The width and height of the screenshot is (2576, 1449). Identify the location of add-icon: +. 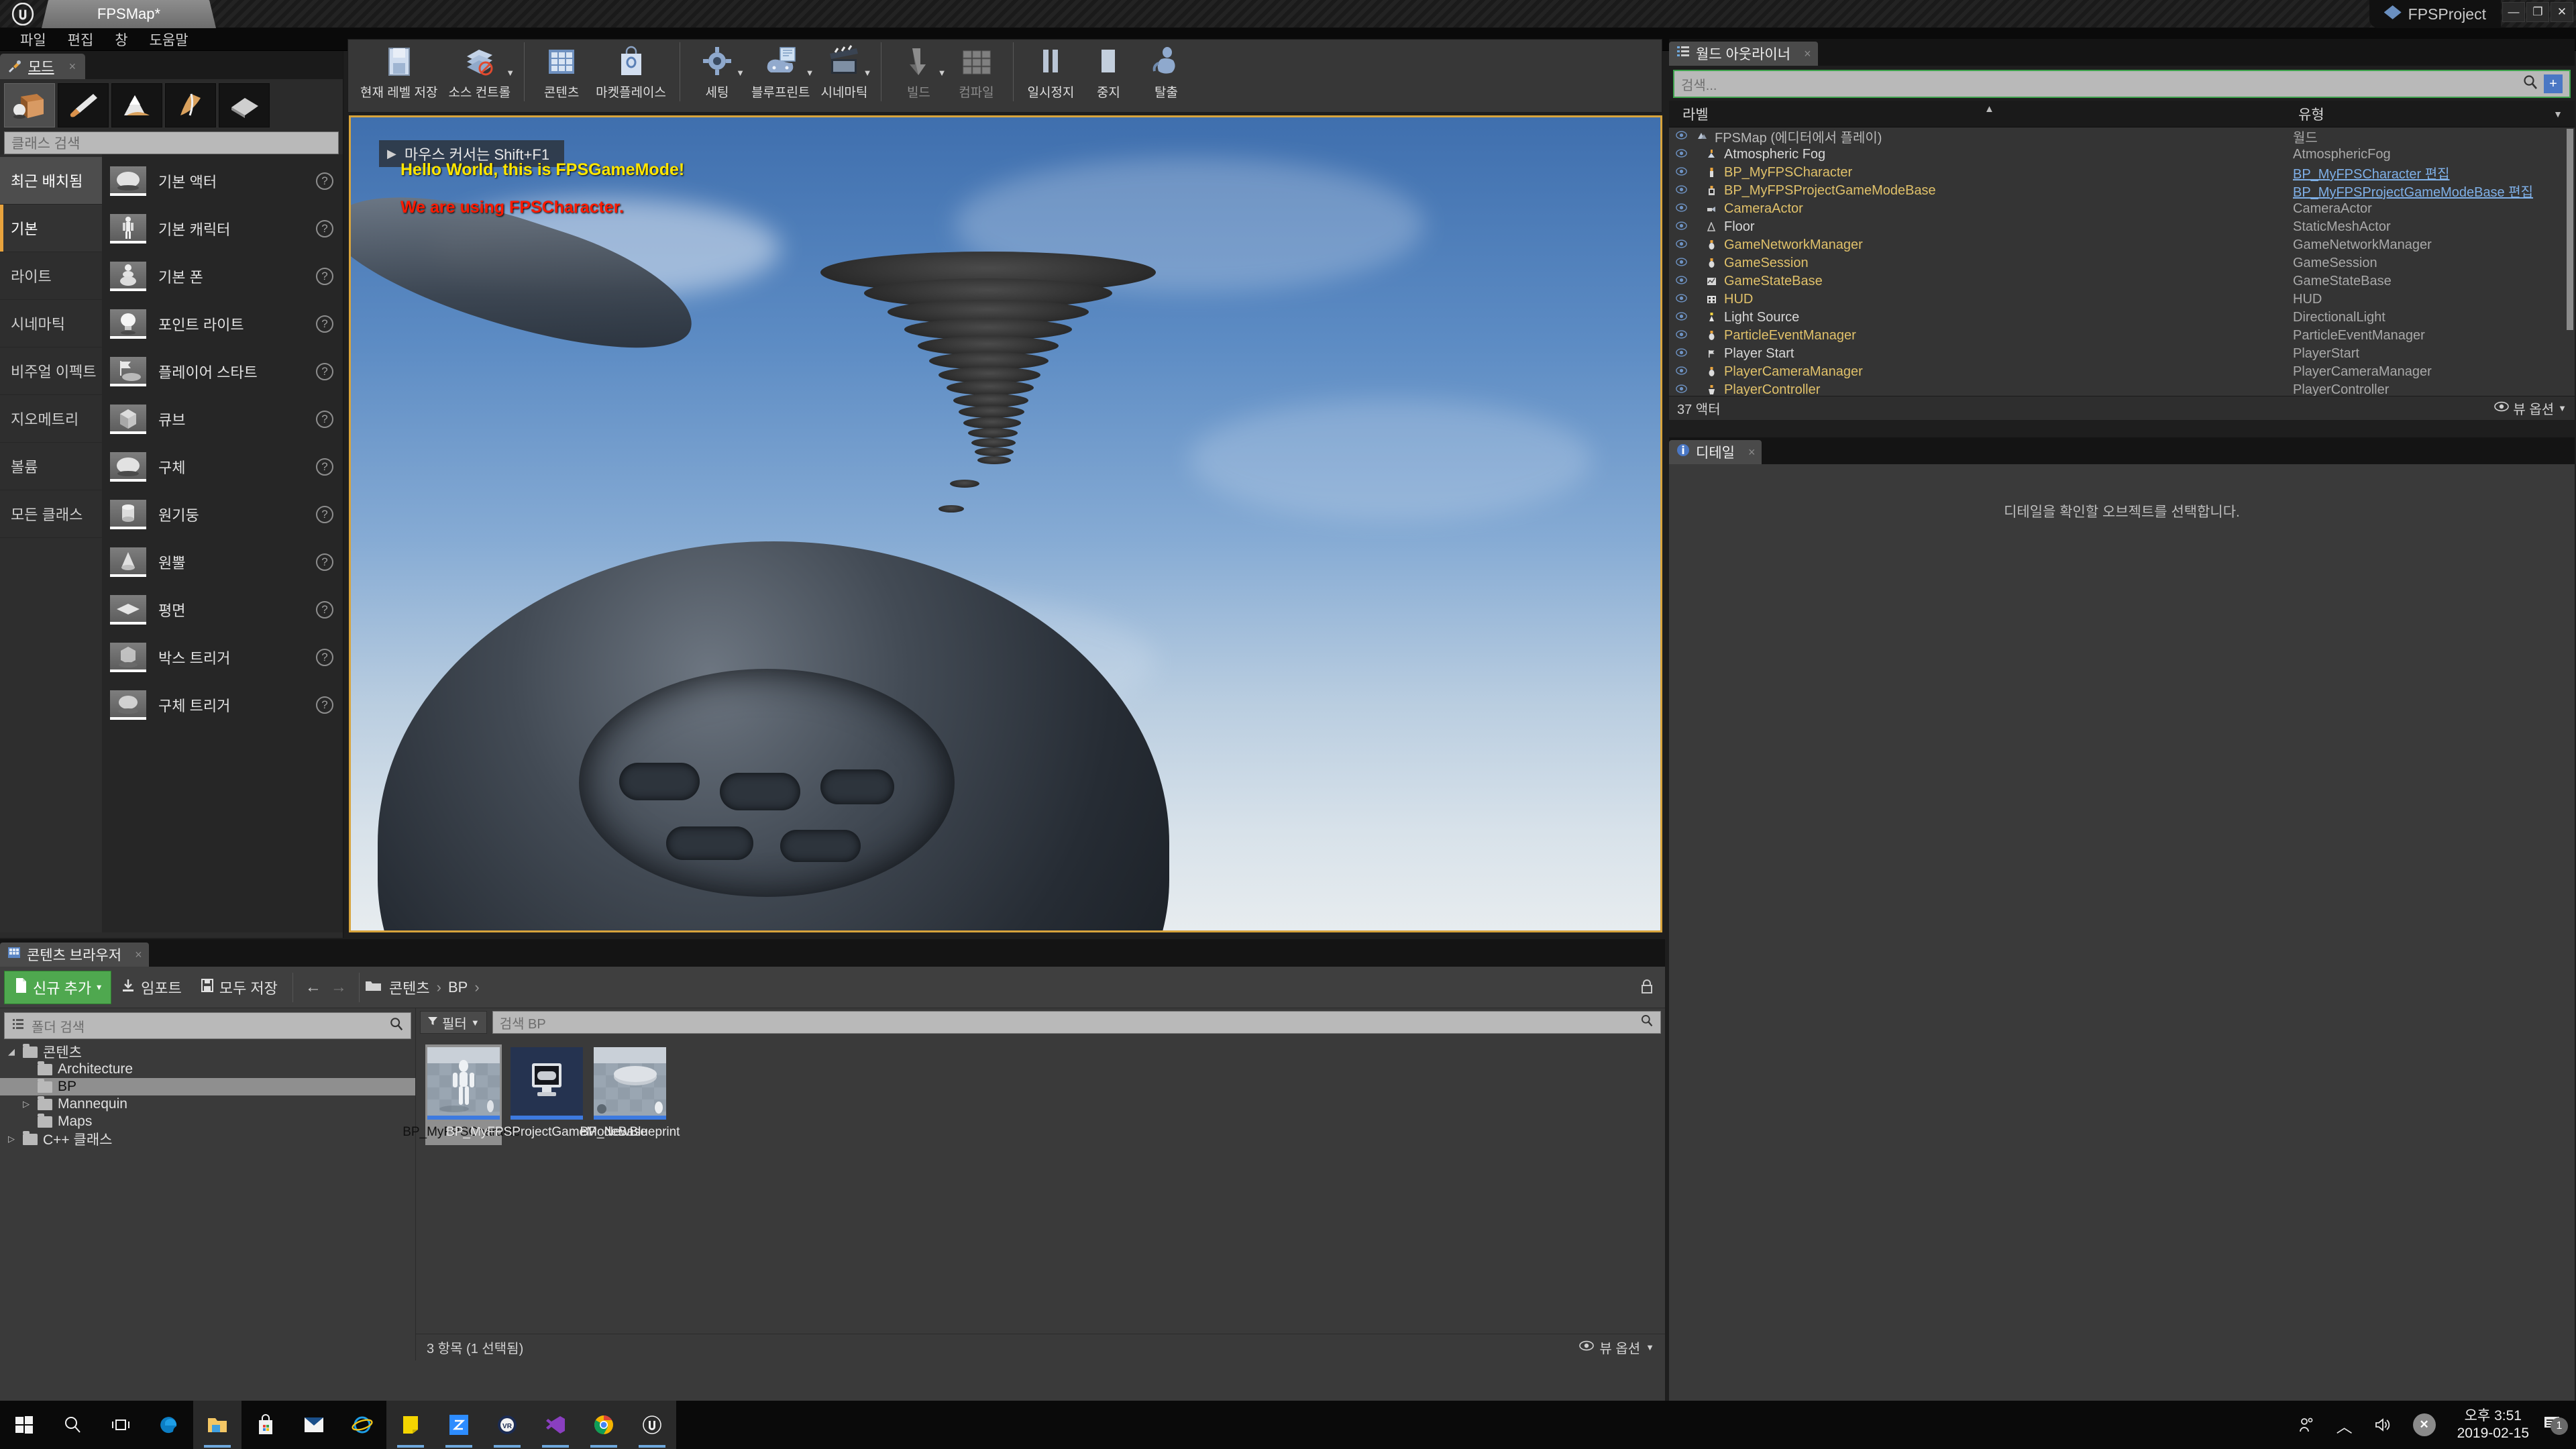
(2553, 83).